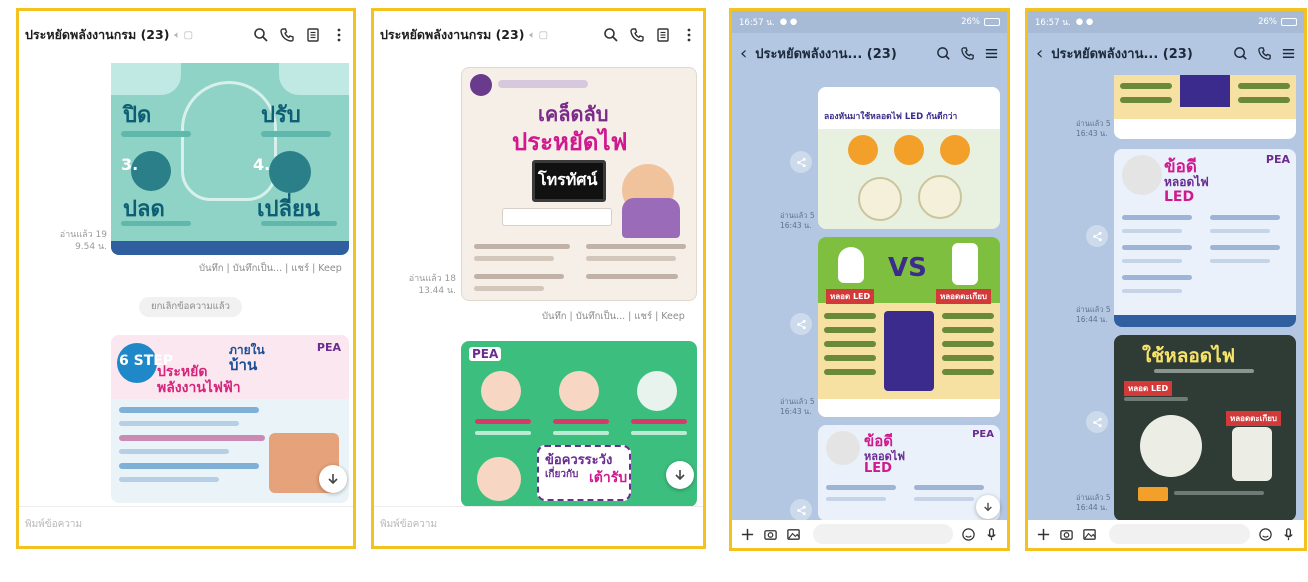  Describe the element at coordinates (199, 388) in the screenshot. I see `poster-title-b: พลังงานไฟฟ้า` at that location.